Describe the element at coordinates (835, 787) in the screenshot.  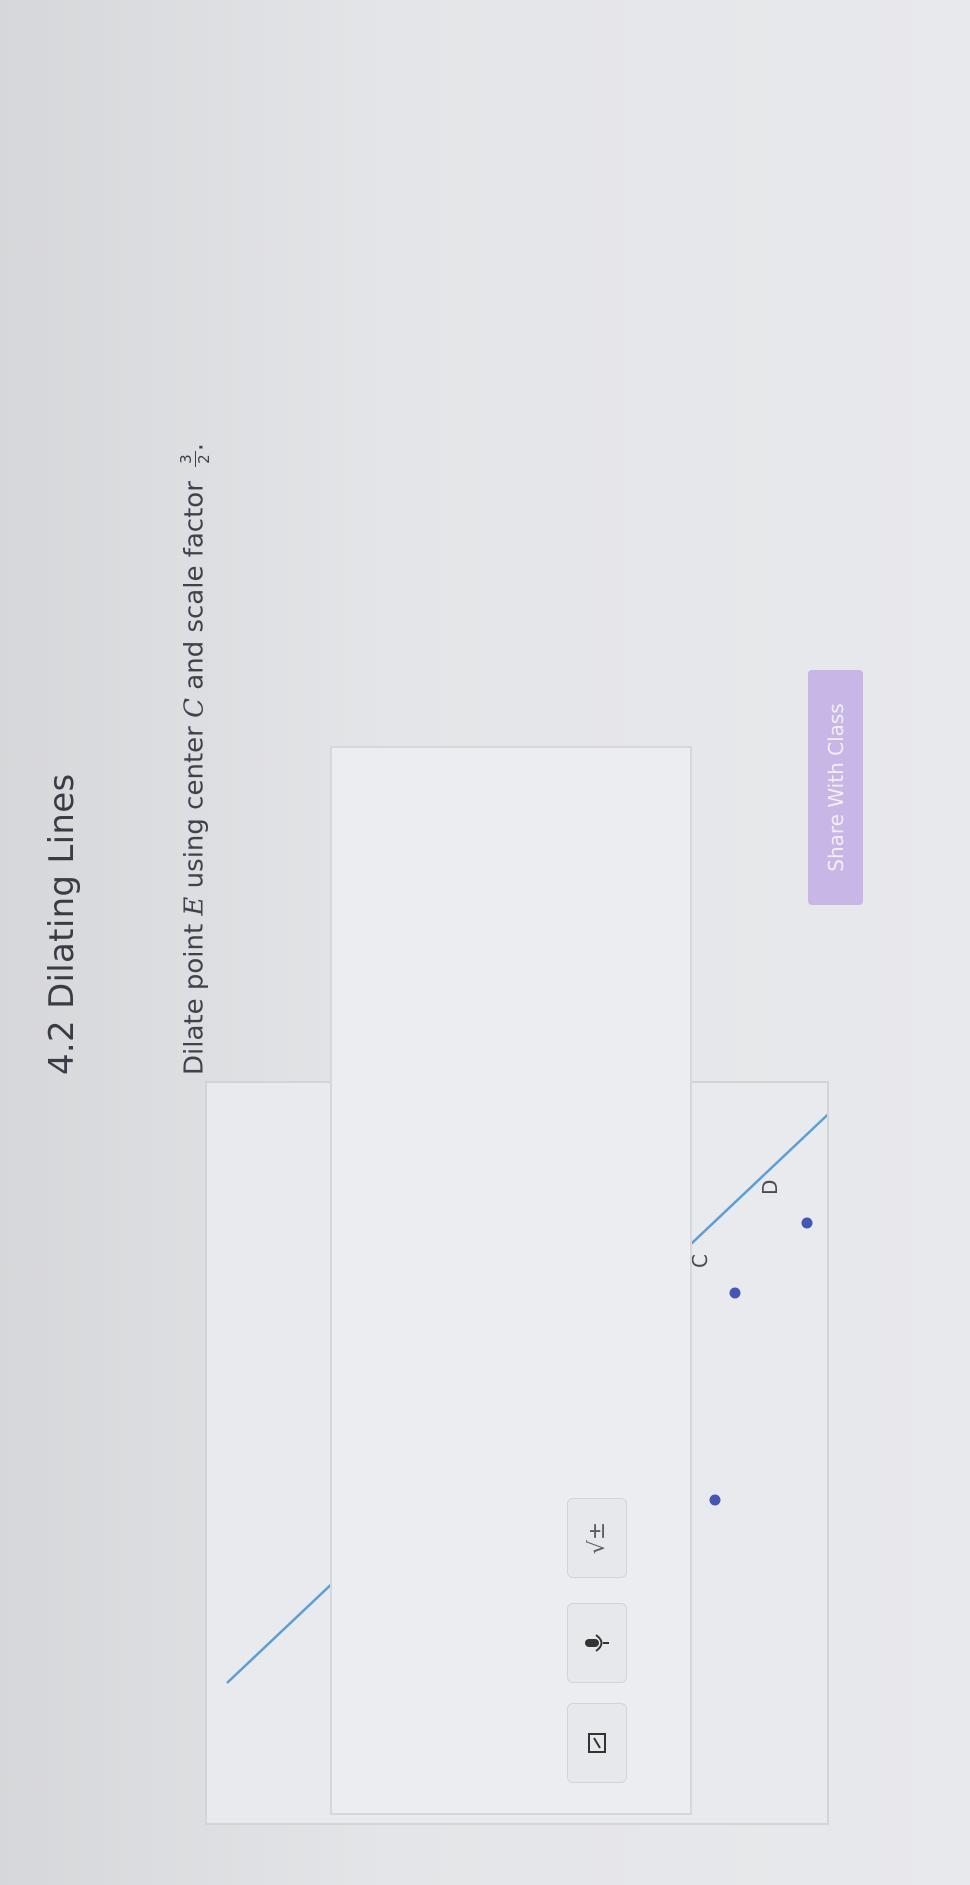
I see `share-with-class-button: Share With Class` at that location.